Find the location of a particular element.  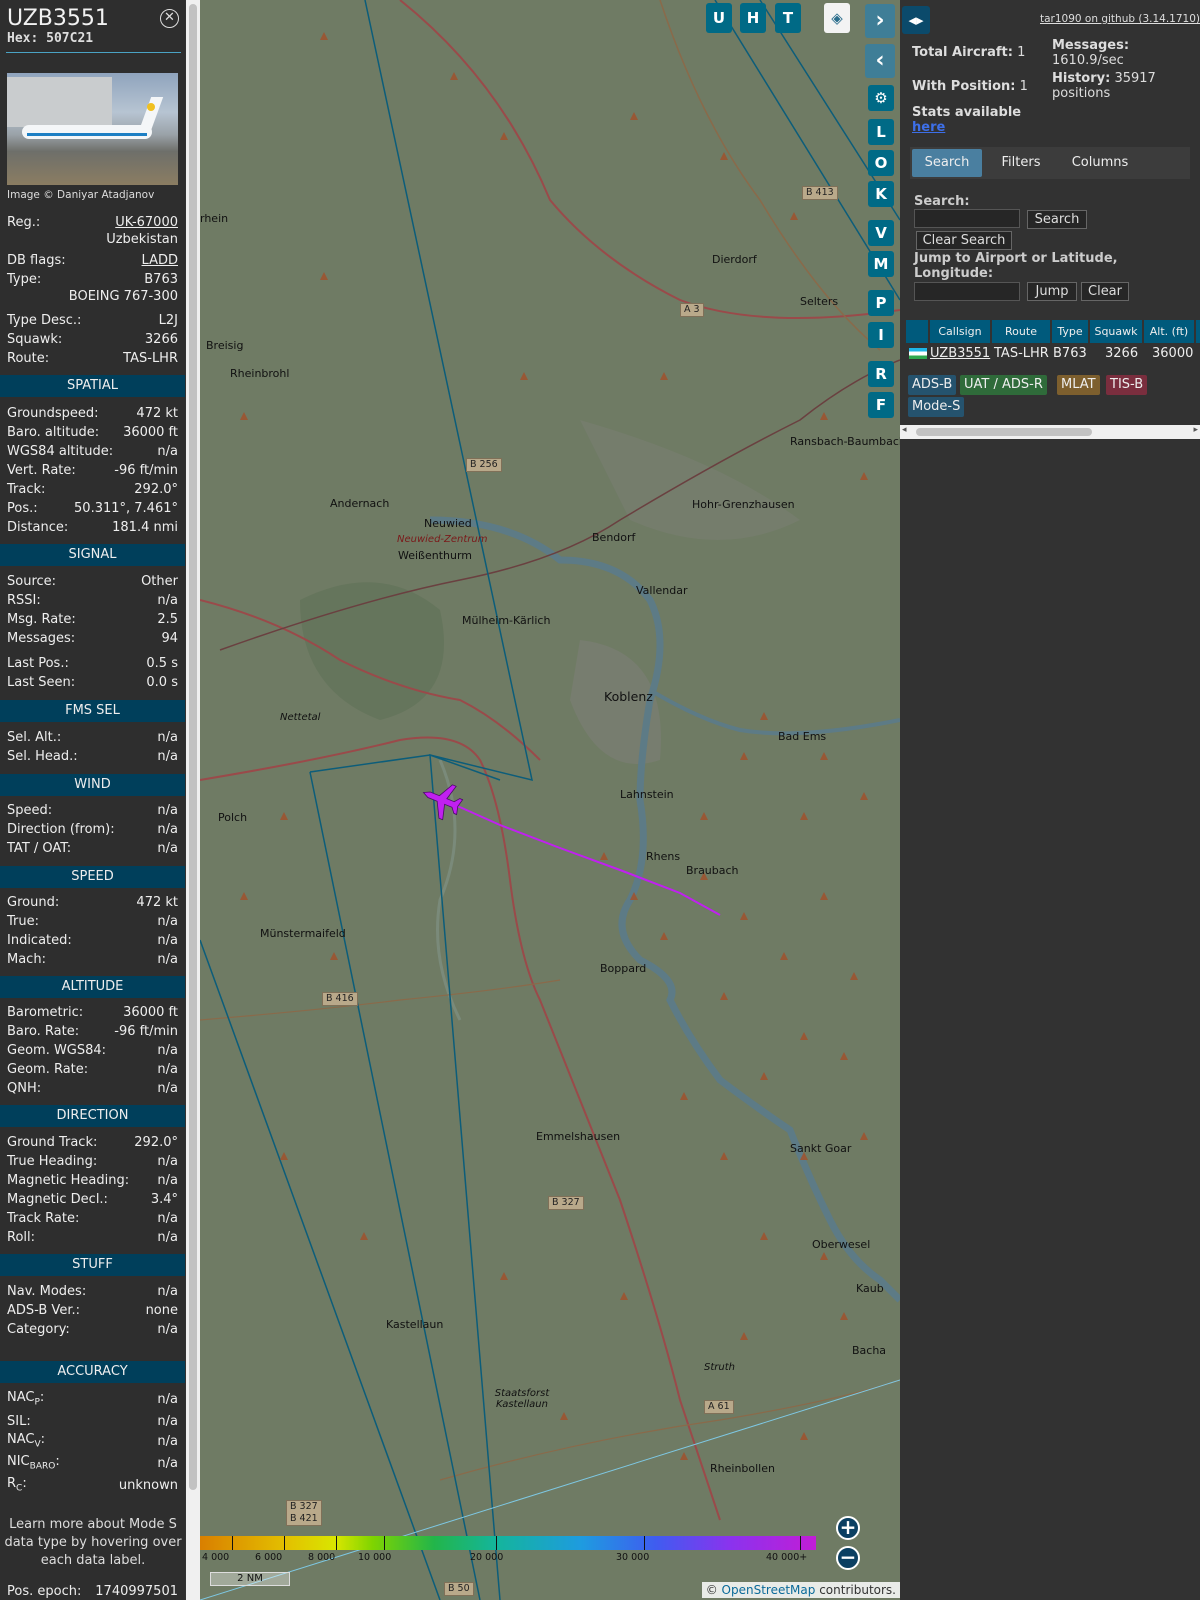

map-label: Rheinbollen is located at coordinates (742, 1468).